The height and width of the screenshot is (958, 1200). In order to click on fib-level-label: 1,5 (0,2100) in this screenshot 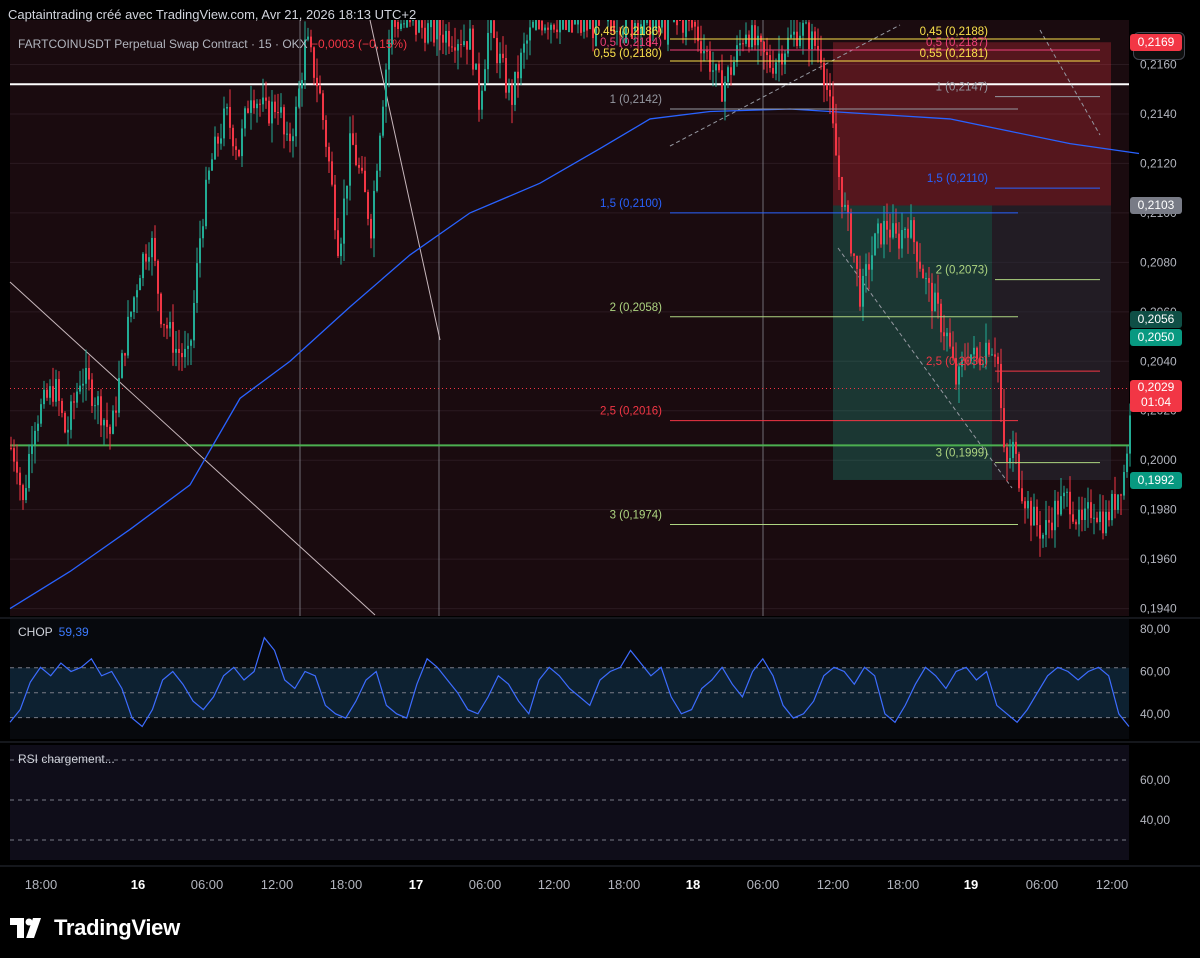, I will do `click(631, 204)`.